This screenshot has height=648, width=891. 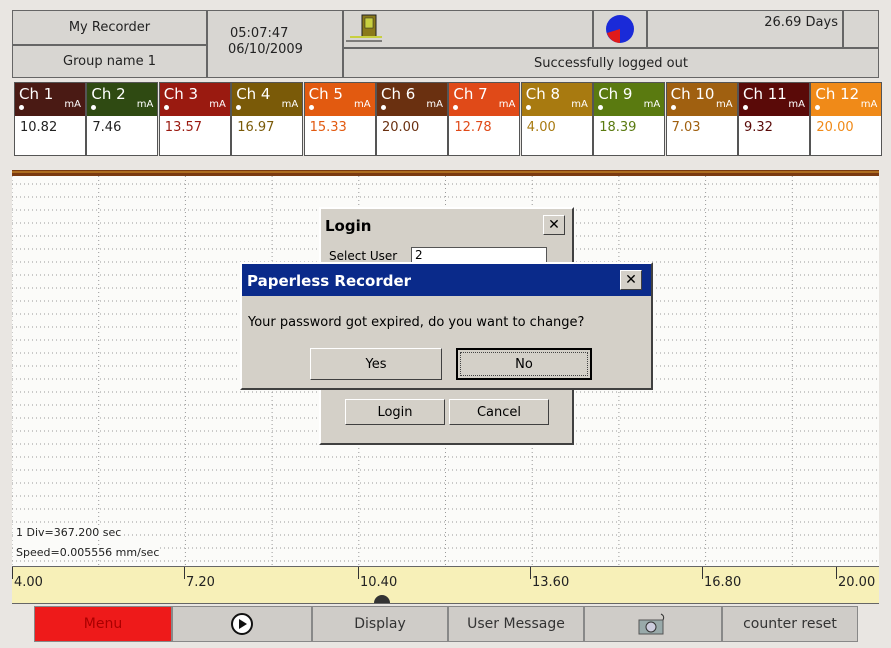 I want to click on channel-name: Ch 8, so click(x=543, y=94).